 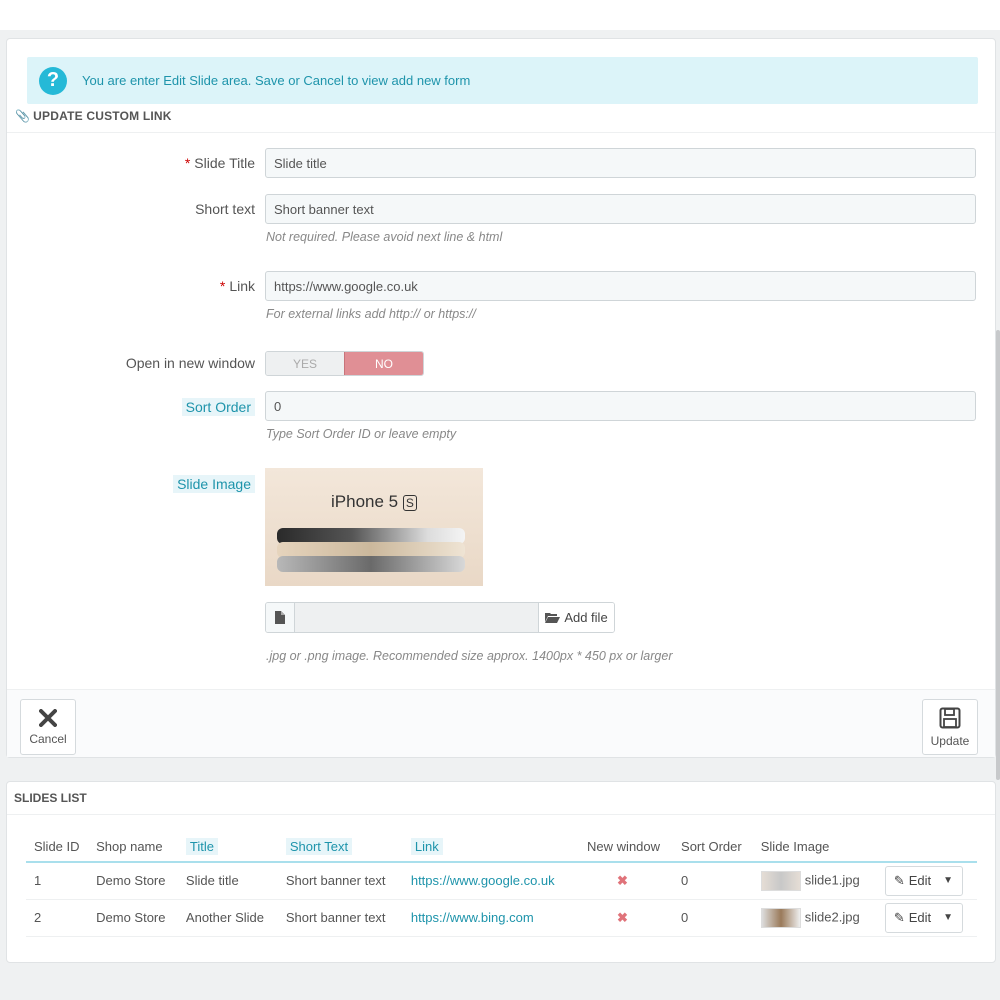 I want to click on new-window-toggle: YES NO, so click(x=344, y=363).